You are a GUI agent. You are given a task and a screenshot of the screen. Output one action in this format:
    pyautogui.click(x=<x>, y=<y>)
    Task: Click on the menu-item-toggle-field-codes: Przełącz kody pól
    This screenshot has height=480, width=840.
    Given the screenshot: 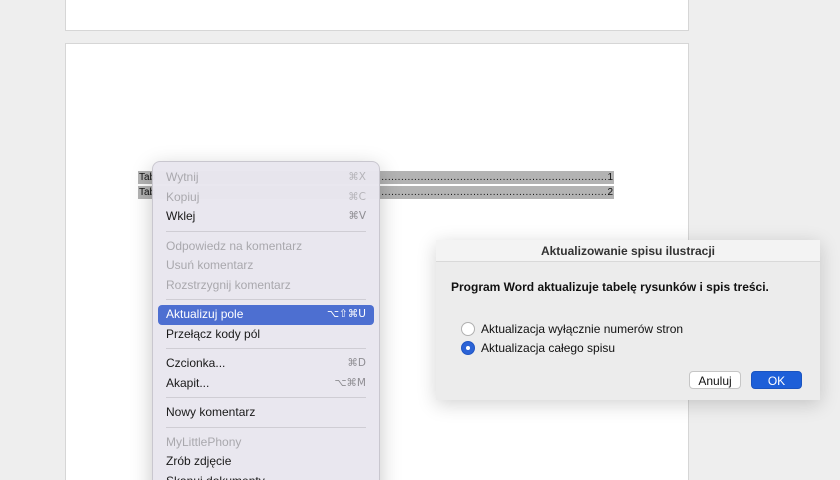 What is the action you would take?
    pyautogui.click(x=266, y=335)
    